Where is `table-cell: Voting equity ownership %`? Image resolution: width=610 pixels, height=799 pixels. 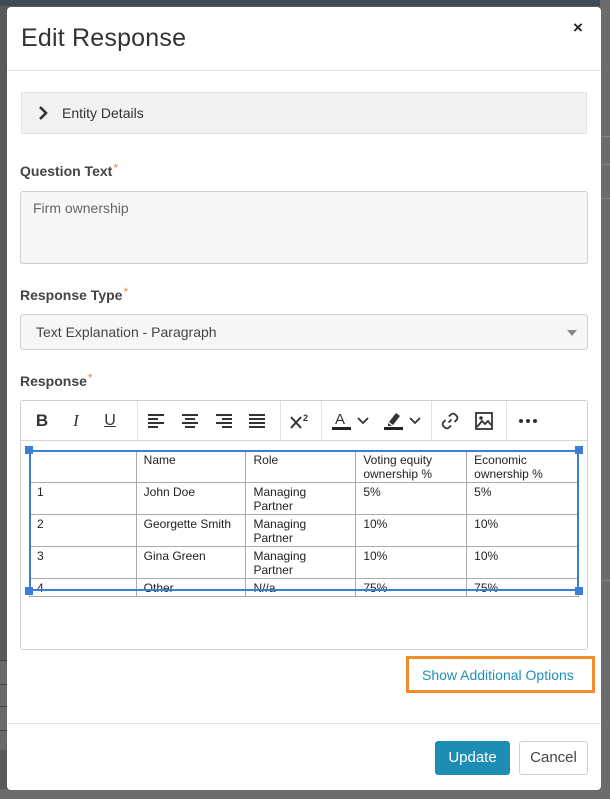 table-cell: Voting equity ownership % is located at coordinates (411, 466).